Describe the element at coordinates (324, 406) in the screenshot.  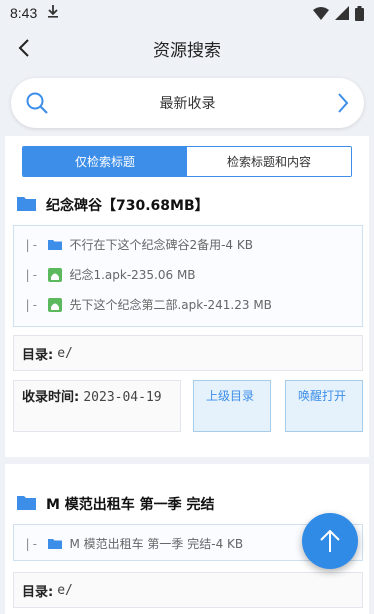
I see `wake-open-button: 唤醒打开` at that location.